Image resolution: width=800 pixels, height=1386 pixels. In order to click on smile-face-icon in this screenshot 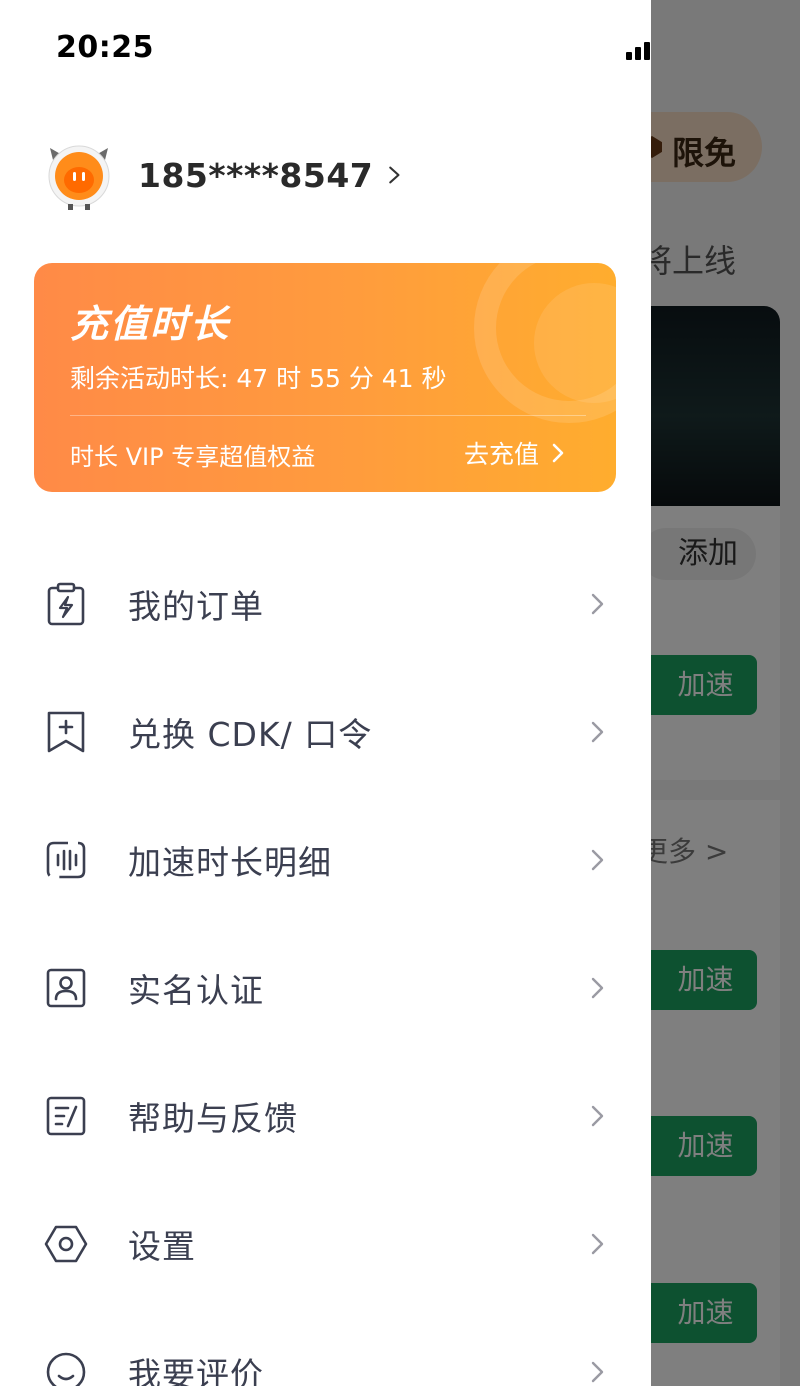, I will do `click(66, 1369)`.